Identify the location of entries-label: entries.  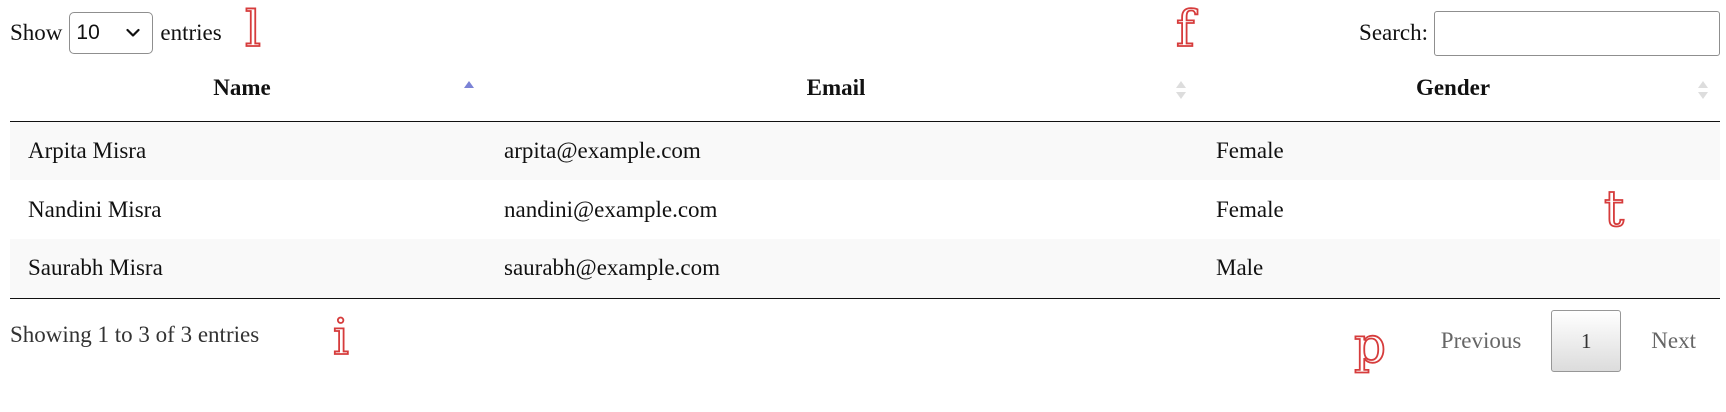
(191, 32).